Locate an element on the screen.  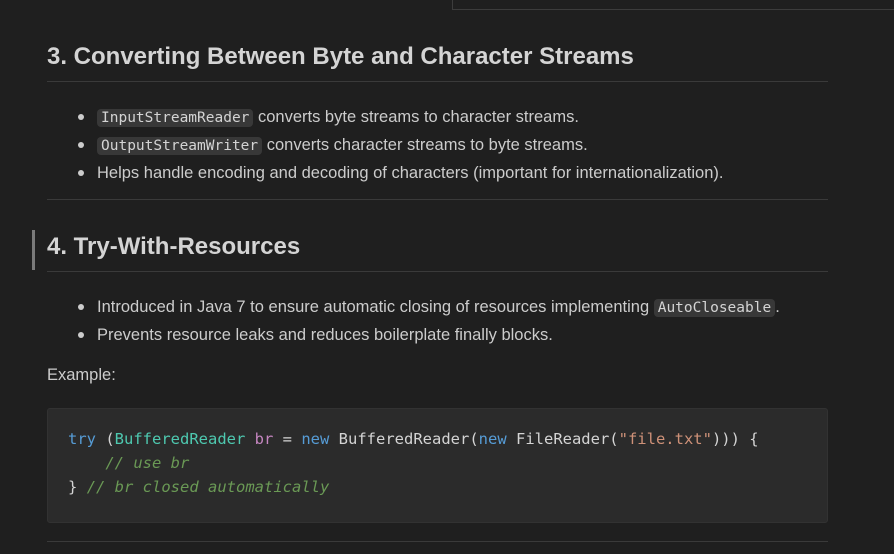
inline-code: InputStreamReader is located at coordinates (175, 118).